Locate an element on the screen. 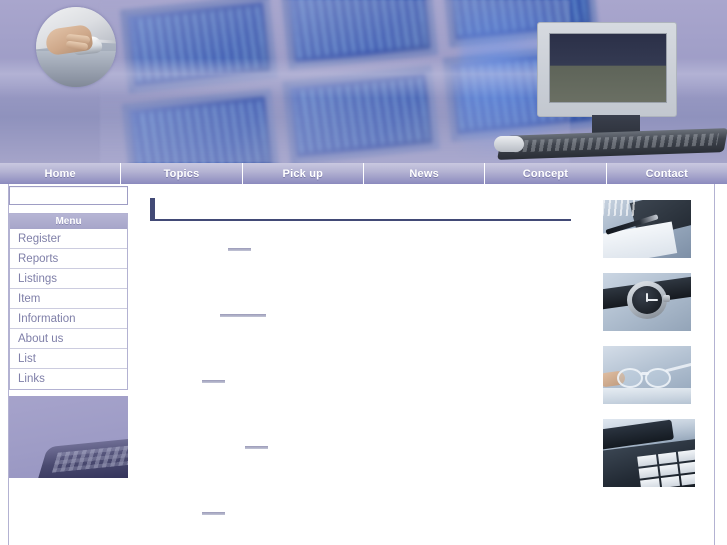 The image size is (727, 545). title-divider is located at coordinates (360, 220).